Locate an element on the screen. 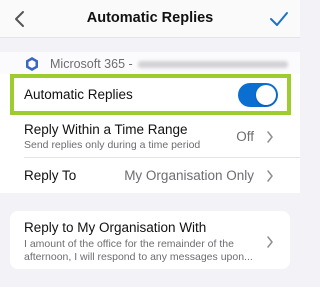 The width and height of the screenshot is (320, 287). checkmark-icon is located at coordinates (279, 19).